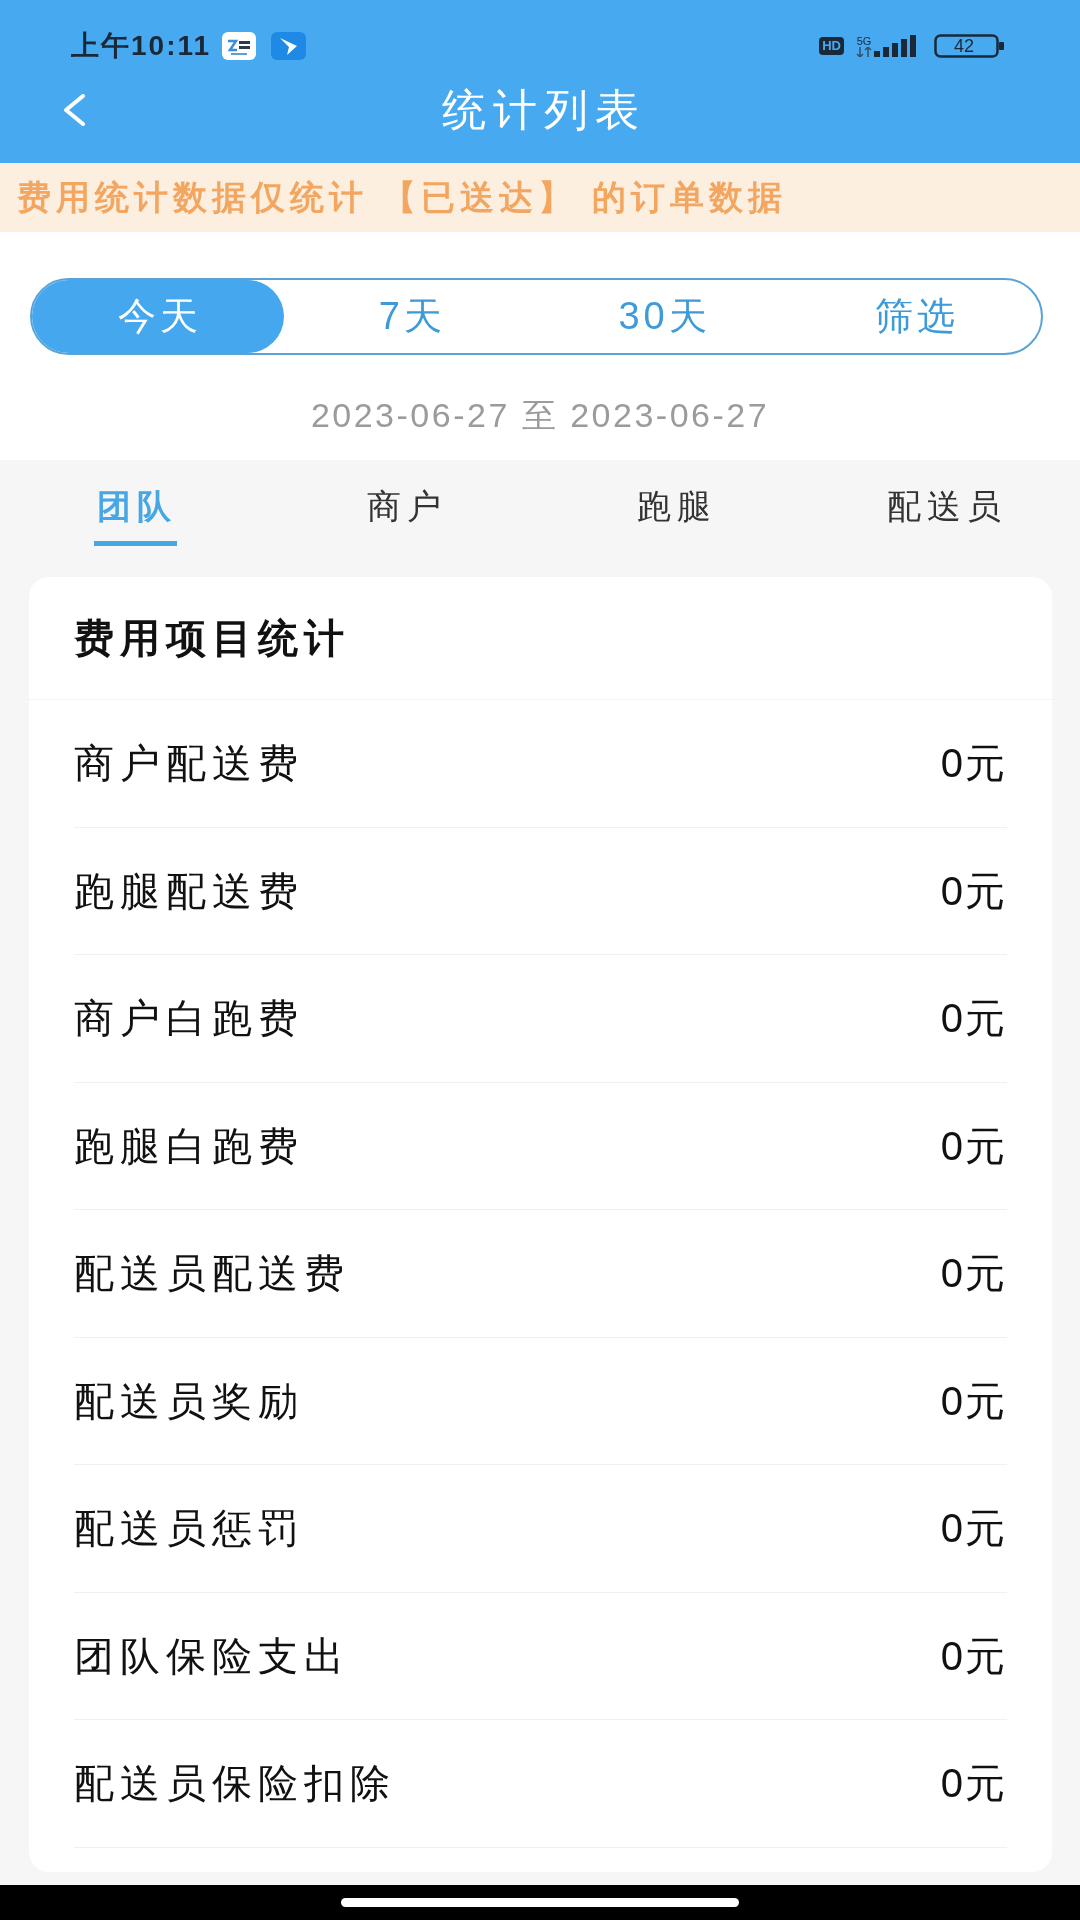 The height and width of the screenshot is (1920, 1080). I want to click on range-tab: 7天, so click(410, 316).